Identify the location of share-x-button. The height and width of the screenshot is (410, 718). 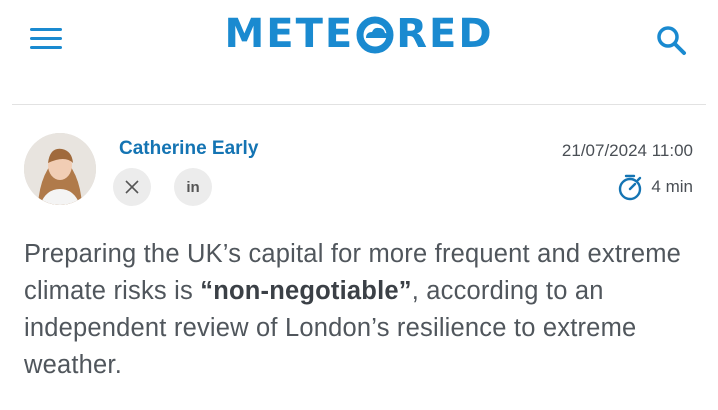
(132, 187).